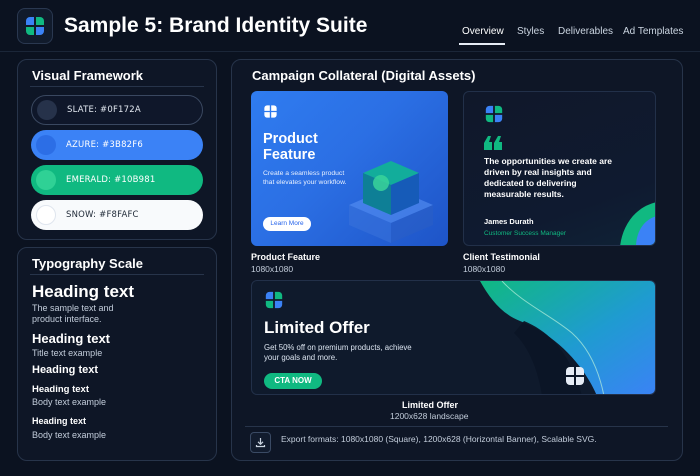 Image resolution: width=700 pixels, height=476 pixels. Describe the element at coordinates (286, 257) in the screenshot. I see `product-caption: Product Feature` at that location.